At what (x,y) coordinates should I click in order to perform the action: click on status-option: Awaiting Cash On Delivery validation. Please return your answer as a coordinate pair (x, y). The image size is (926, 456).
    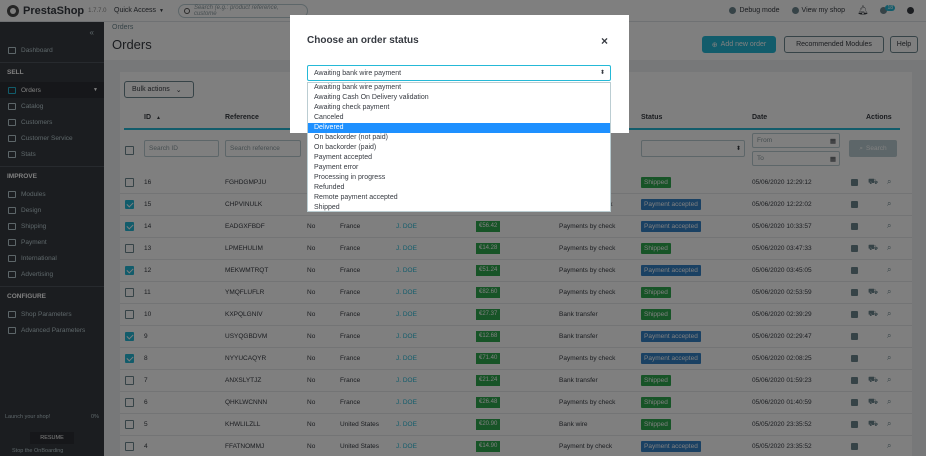
    Looking at the image, I should click on (459, 98).